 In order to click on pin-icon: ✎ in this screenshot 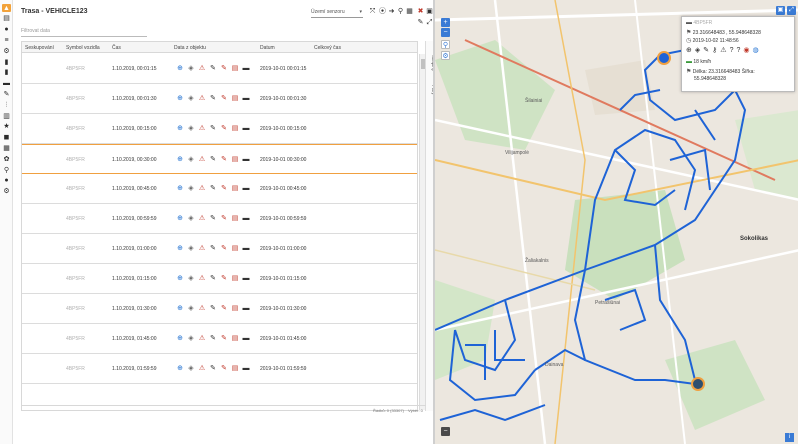, I will do `click(420, 23)`.